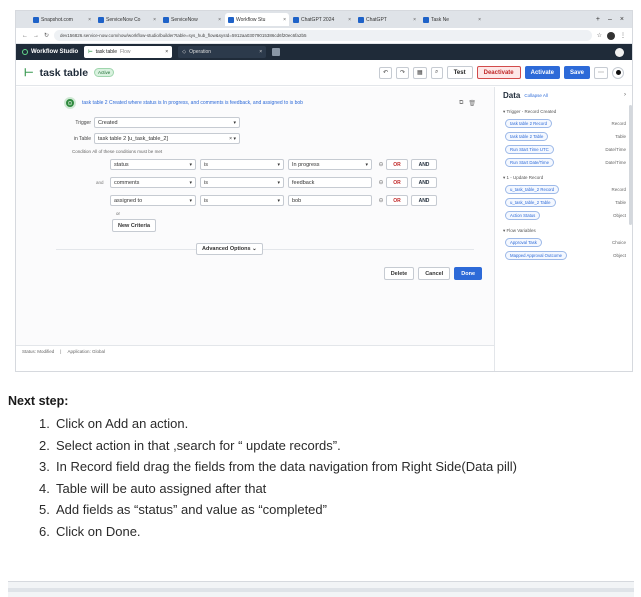 This screenshot has height=597, width=641. Describe the element at coordinates (222, 52) in the screenshot. I see `app-tab-operation: ◇ Operation ×` at that location.